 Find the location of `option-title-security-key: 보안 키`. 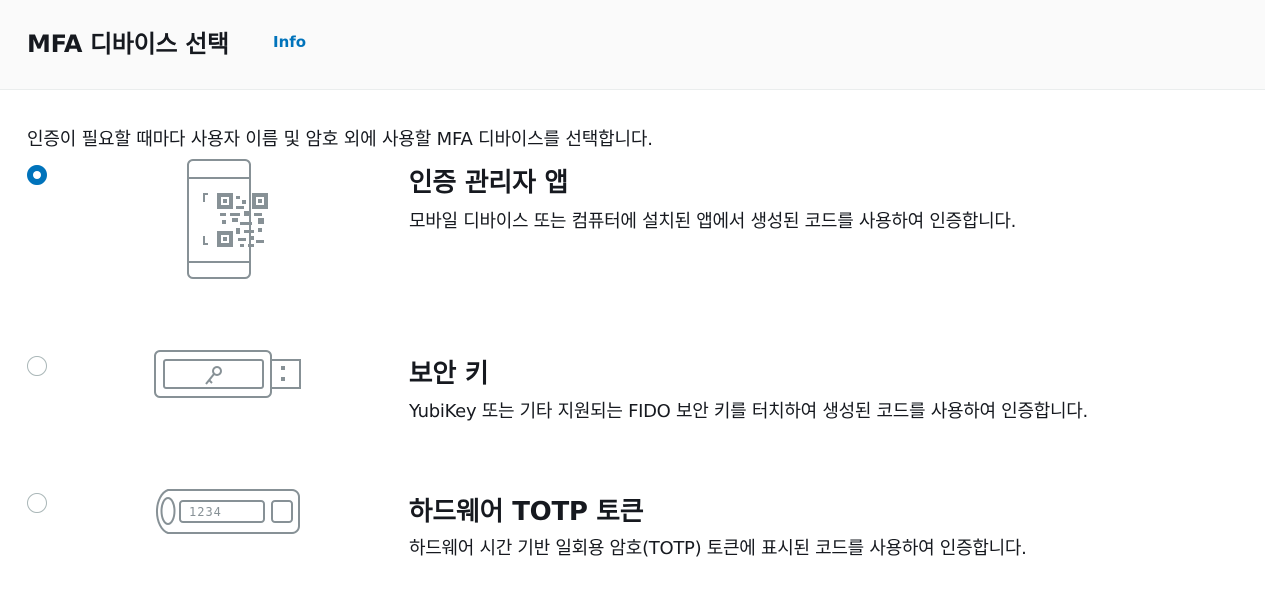

option-title-security-key: 보안 키 is located at coordinates (449, 374).